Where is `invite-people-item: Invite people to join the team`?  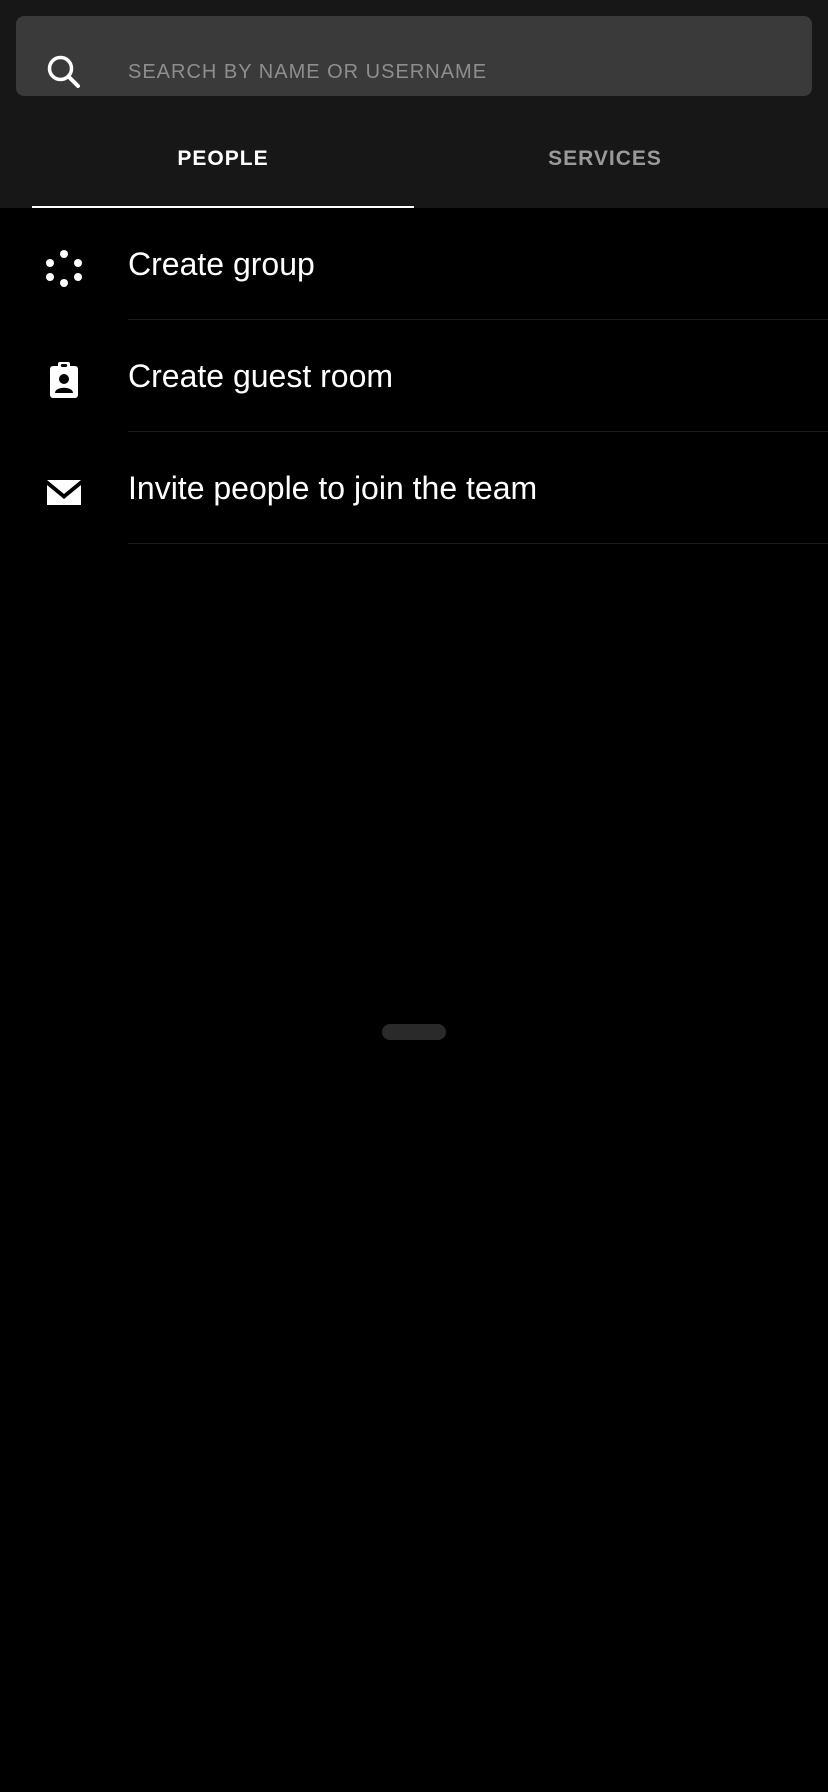 invite-people-item: Invite people to join the team is located at coordinates (414, 488).